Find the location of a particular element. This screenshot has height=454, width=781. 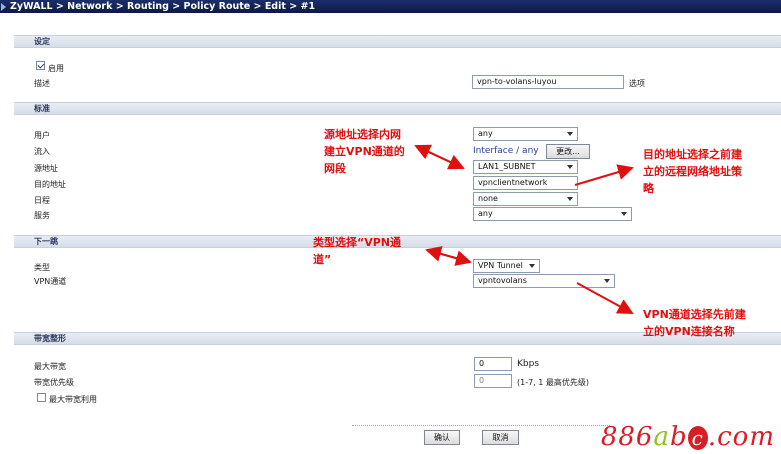

type-select-value: VPN Tunnel is located at coordinates (500, 265).